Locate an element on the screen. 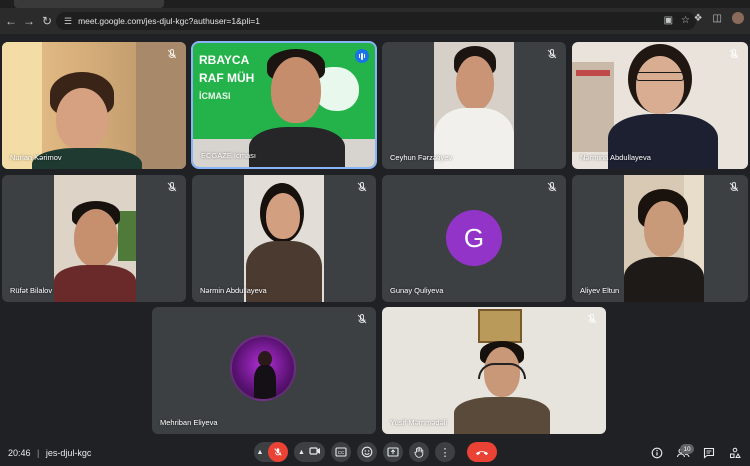  participant-name: Nərmin Abdullayeva is located at coordinates (233, 290).